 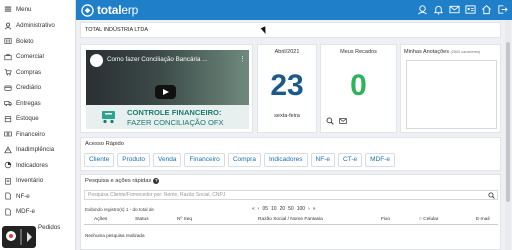 I want to click on mail-icon, so click(x=454, y=9).